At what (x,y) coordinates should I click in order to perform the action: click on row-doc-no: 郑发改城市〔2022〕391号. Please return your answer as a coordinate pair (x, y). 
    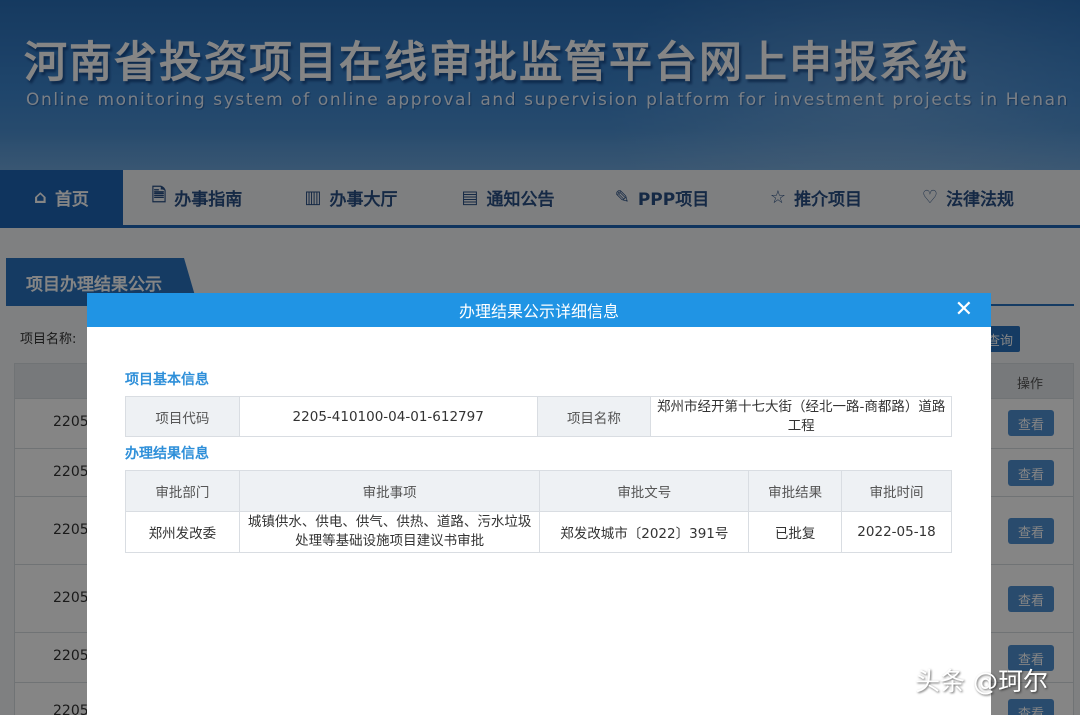
    Looking at the image, I should click on (644, 532).